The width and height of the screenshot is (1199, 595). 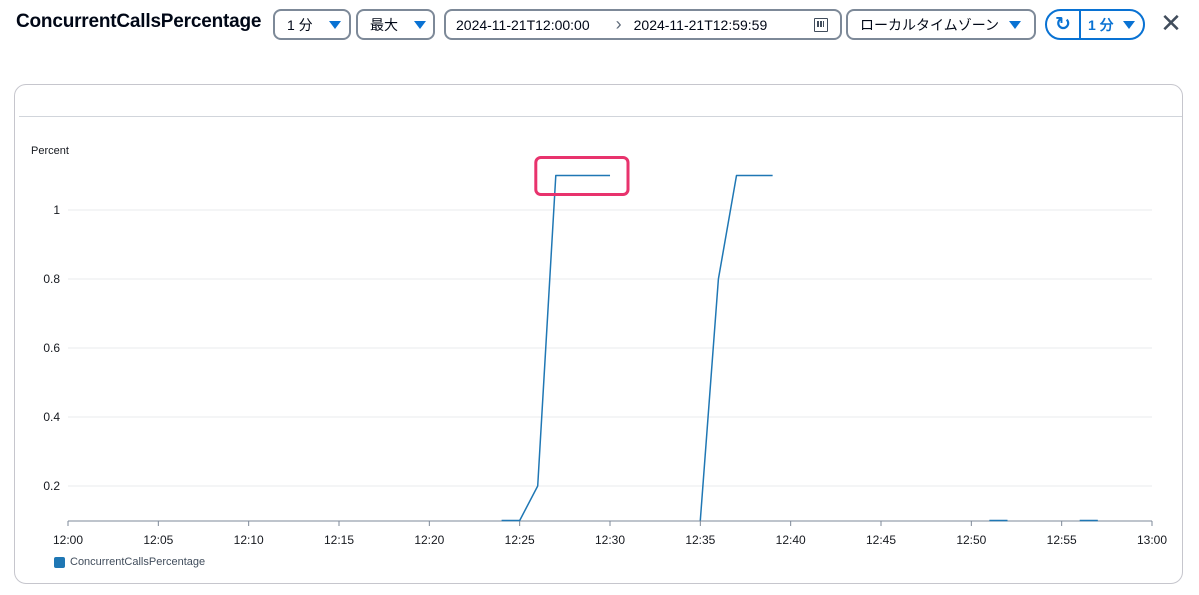 I want to click on x-tick-label: 12:55, so click(x=1062, y=540).